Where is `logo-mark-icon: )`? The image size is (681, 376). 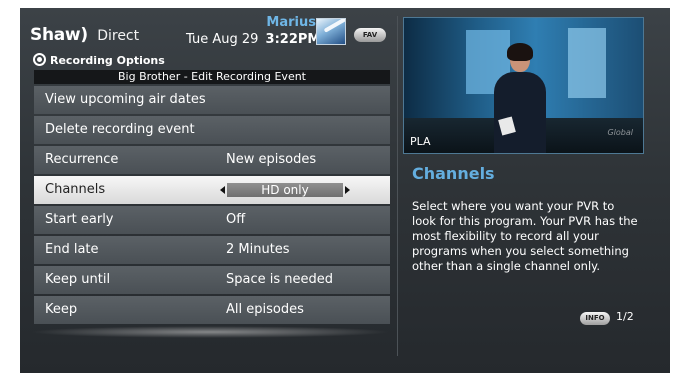
logo-mark-icon: ) is located at coordinates (84, 35).